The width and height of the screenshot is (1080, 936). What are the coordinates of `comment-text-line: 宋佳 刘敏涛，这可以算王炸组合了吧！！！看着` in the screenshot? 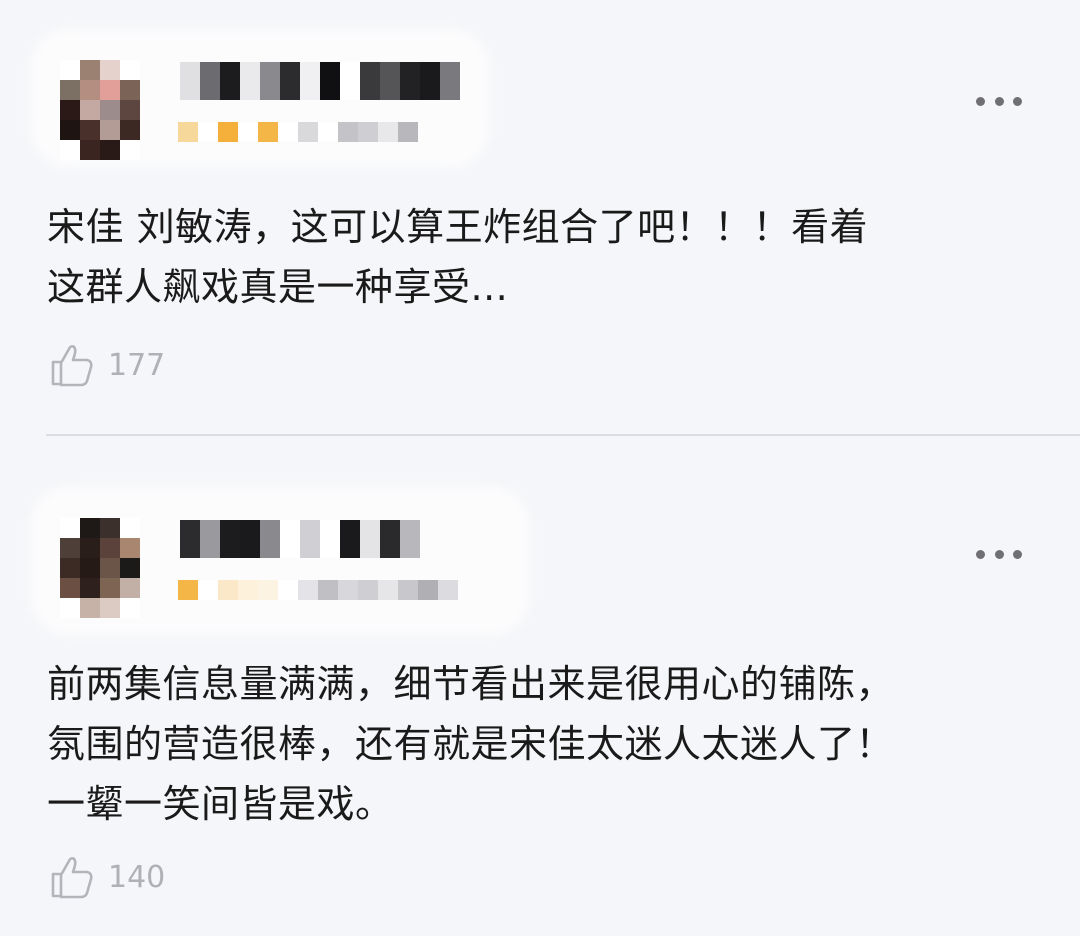 It's located at (458, 227).